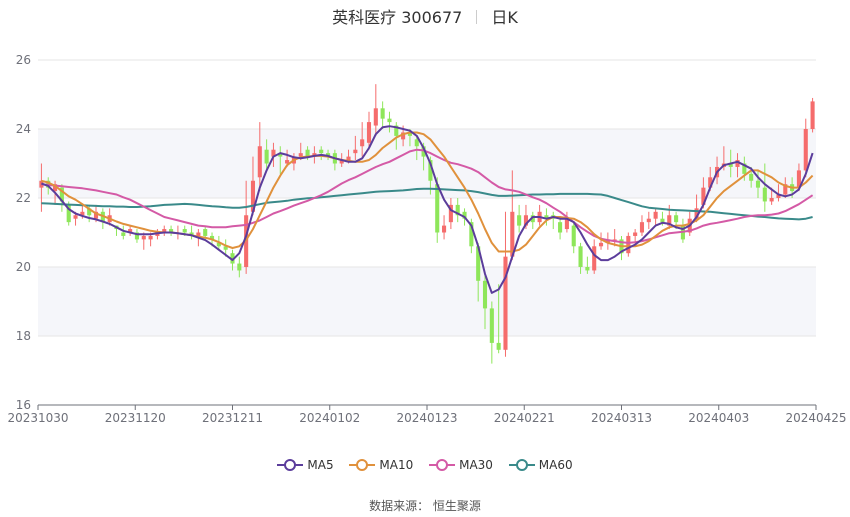 The height and width of the screenshot is (517, 850). Describe the element at coordinates (621, 418) in the screenshot. I see `x-tick-label: 20240313` at that location.